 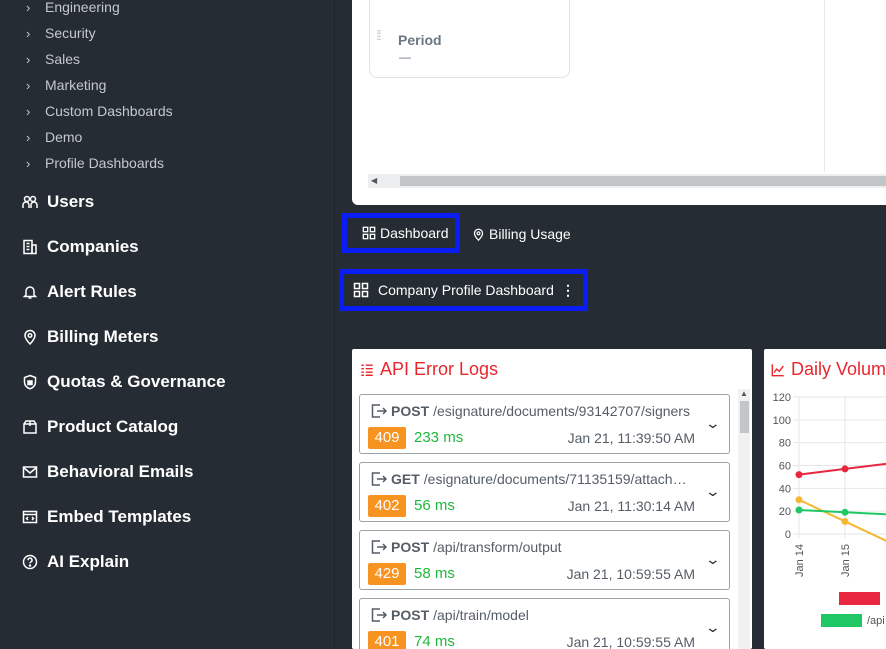 I want to click on sign-out-icon, so click(x=379, y=479).